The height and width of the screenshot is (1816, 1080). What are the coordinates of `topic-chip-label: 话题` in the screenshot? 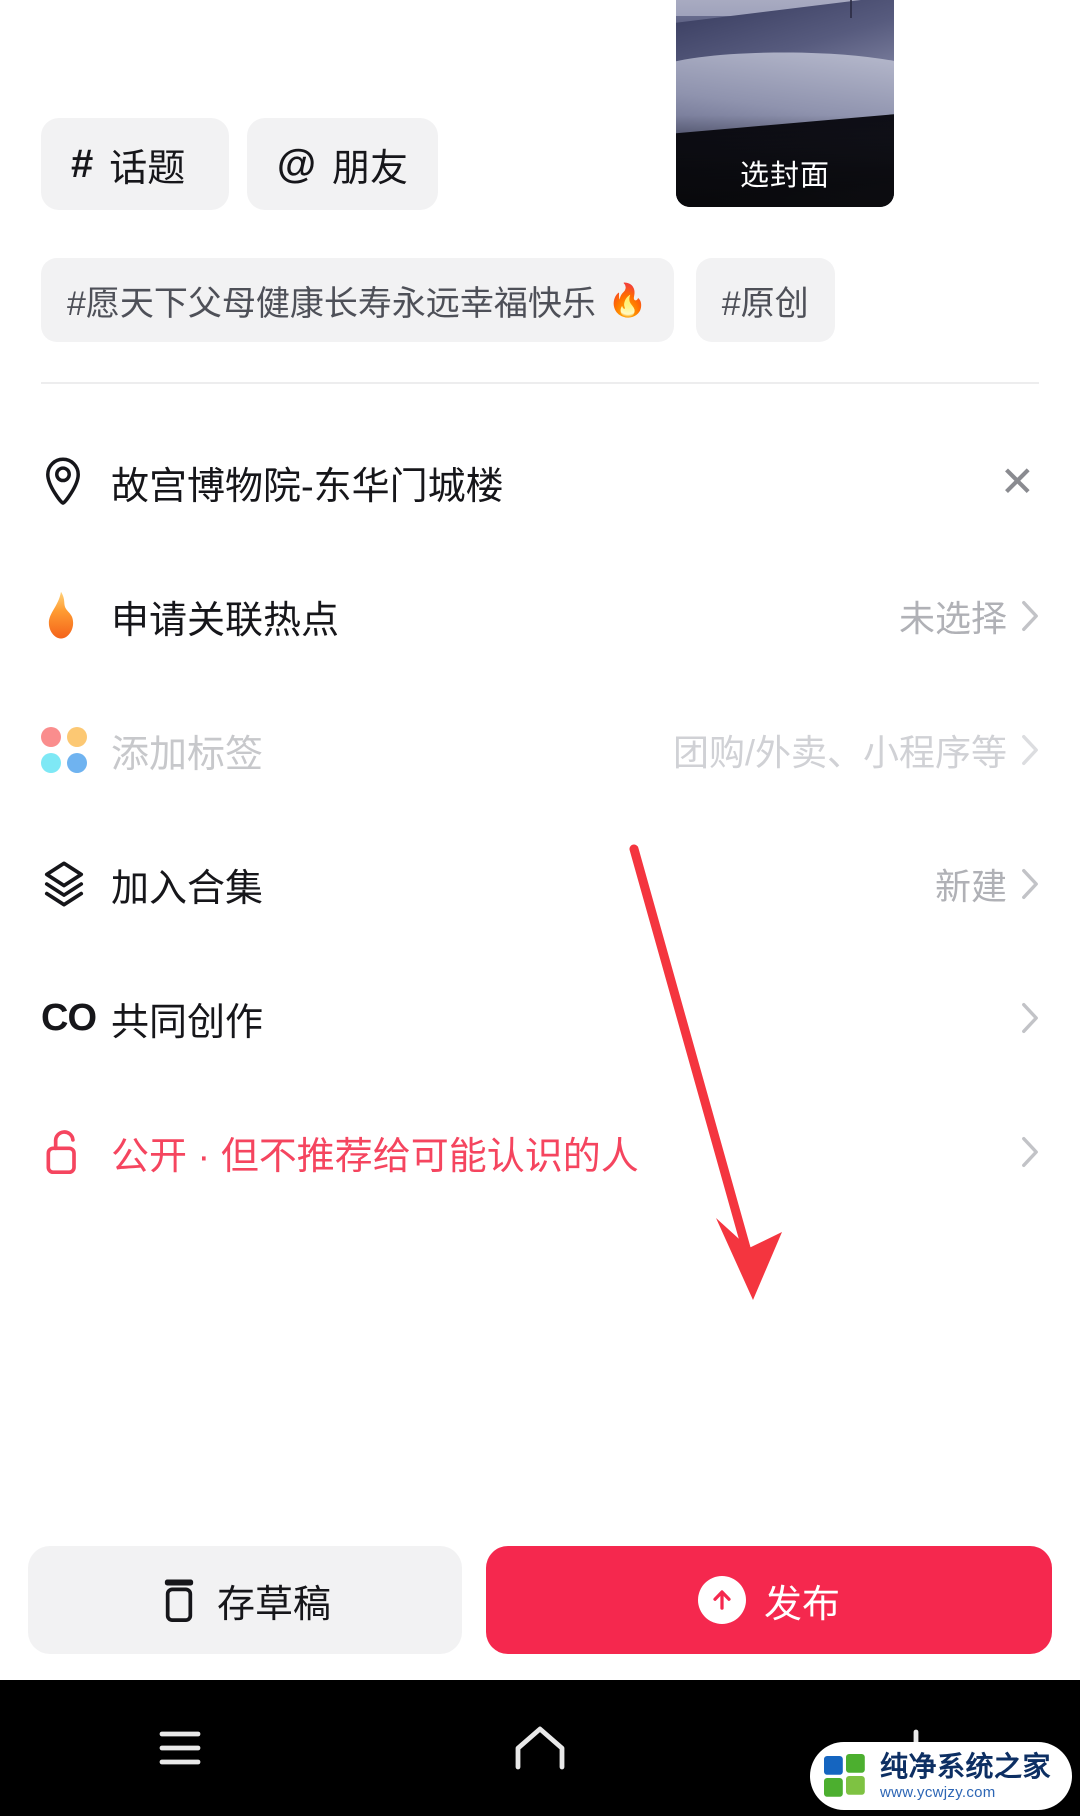 It's located at (147, 168).